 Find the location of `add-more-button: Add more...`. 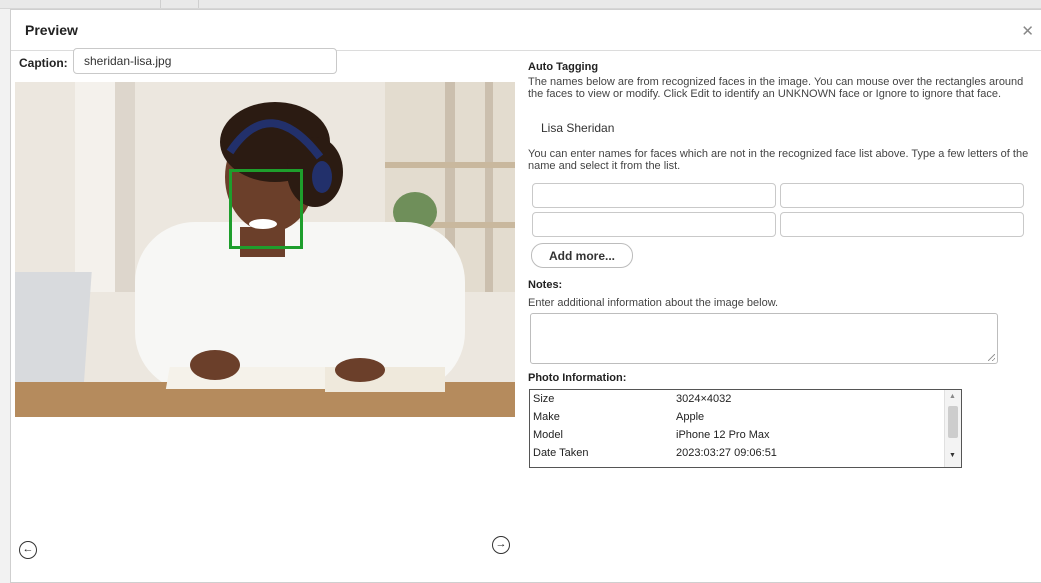

add-more-button: Add more... is located at coordinates (582, 255).